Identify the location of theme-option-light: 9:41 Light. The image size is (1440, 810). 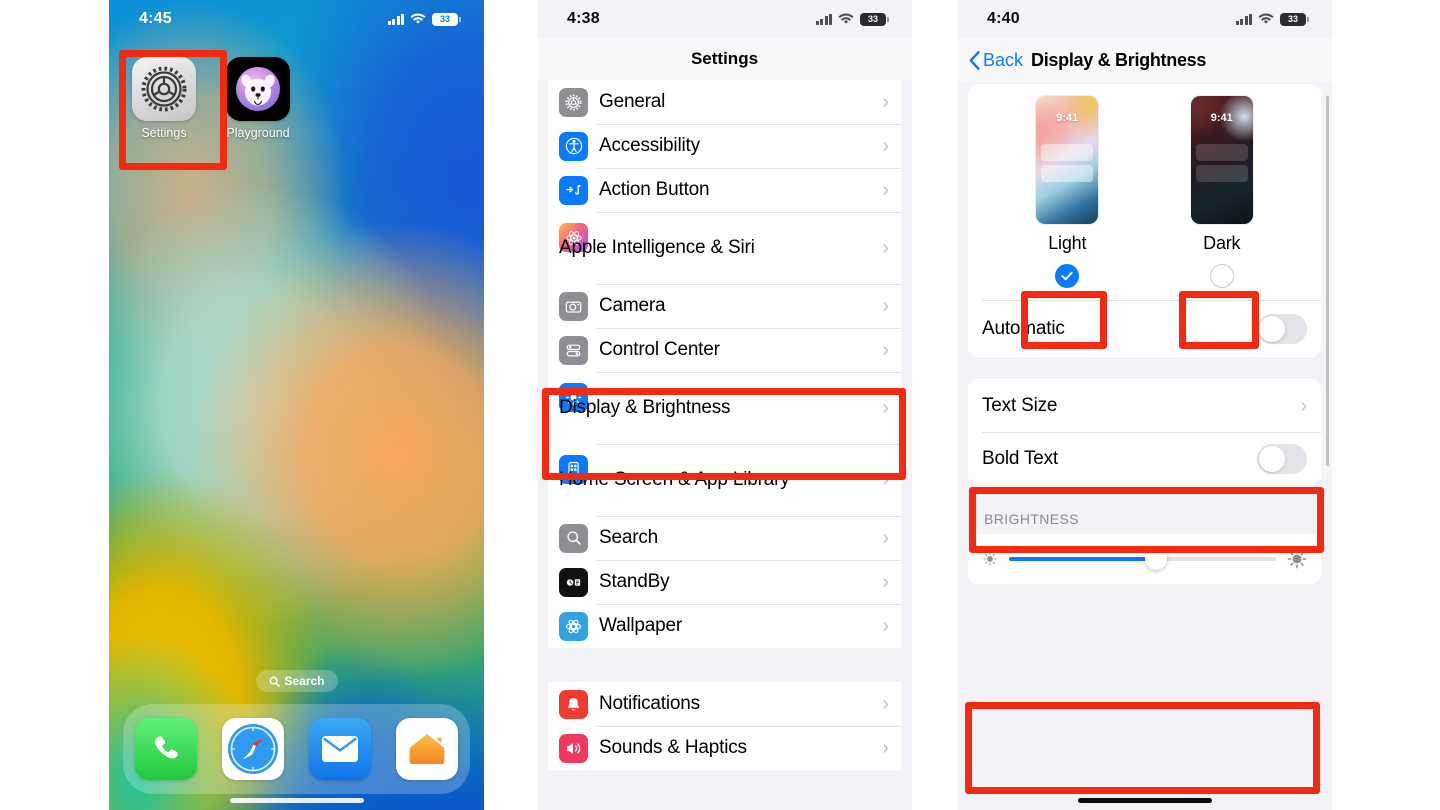
(1067, 192).